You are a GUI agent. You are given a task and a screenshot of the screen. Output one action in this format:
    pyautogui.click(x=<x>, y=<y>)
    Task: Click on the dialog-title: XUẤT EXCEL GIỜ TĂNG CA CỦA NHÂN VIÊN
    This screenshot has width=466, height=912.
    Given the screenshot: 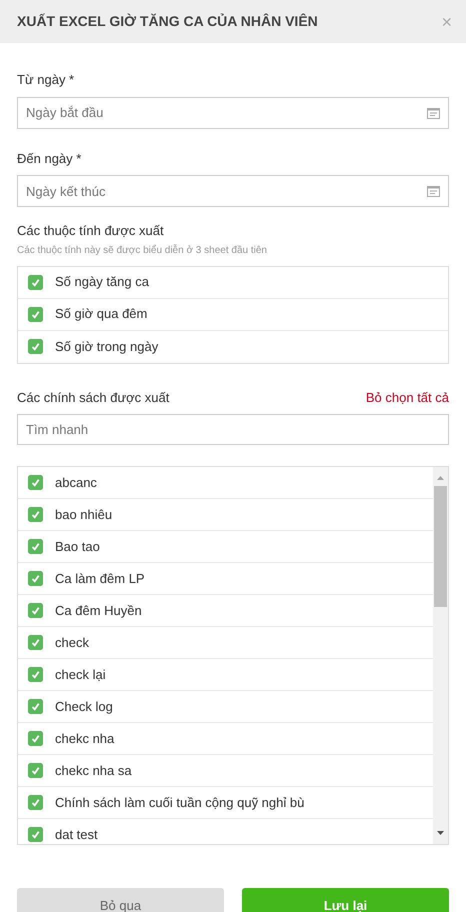 What is the action you would take?
    pyautogui.click(x=167, y=21)
    